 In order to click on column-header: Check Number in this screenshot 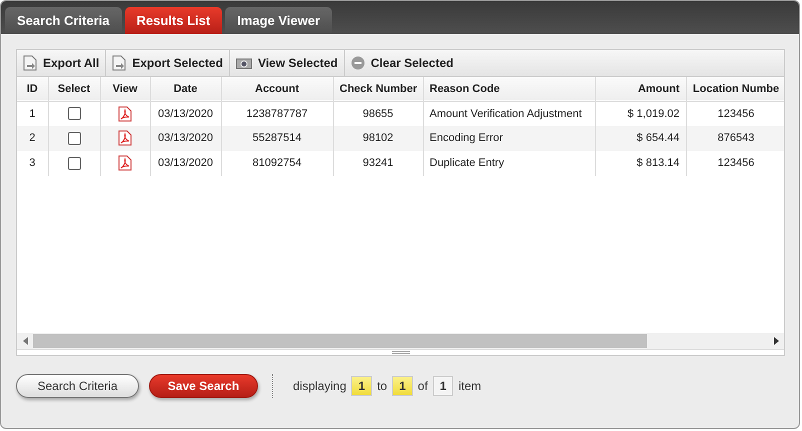, I will do `click(378, 89)`.